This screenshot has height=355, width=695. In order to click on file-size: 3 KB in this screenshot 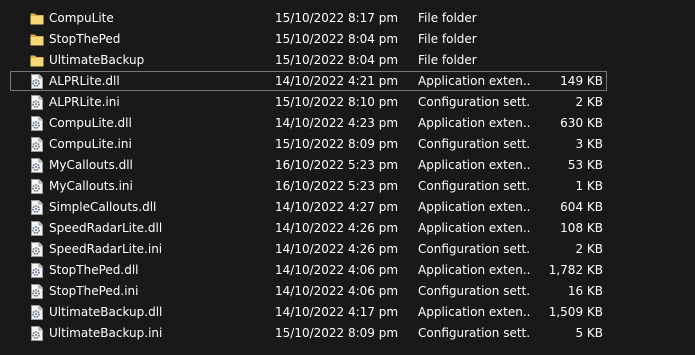, I will do `click(589, 144)`.